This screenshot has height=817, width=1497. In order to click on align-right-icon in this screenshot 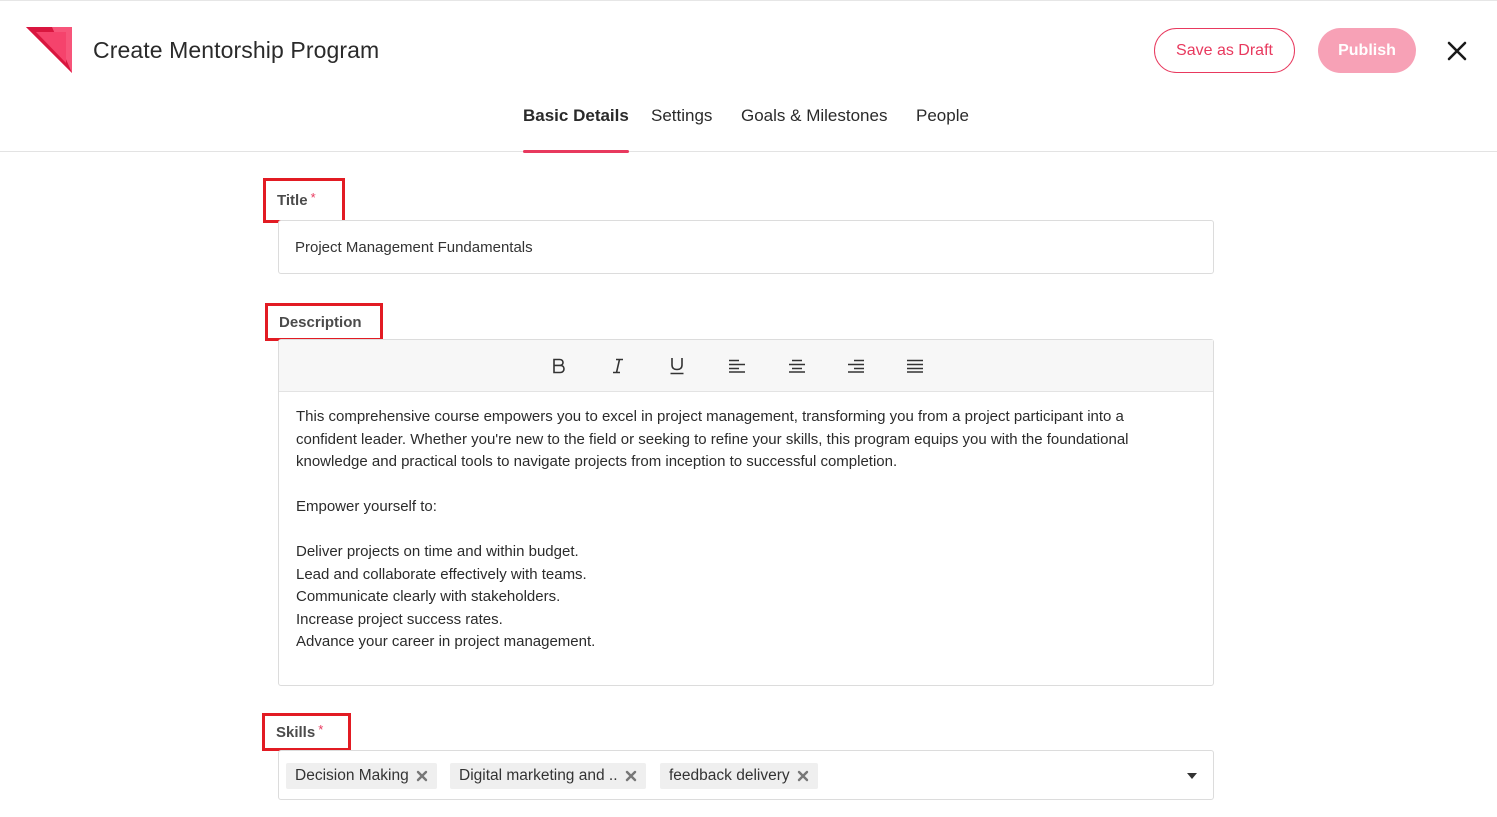, I will do `click(856, 366)`.